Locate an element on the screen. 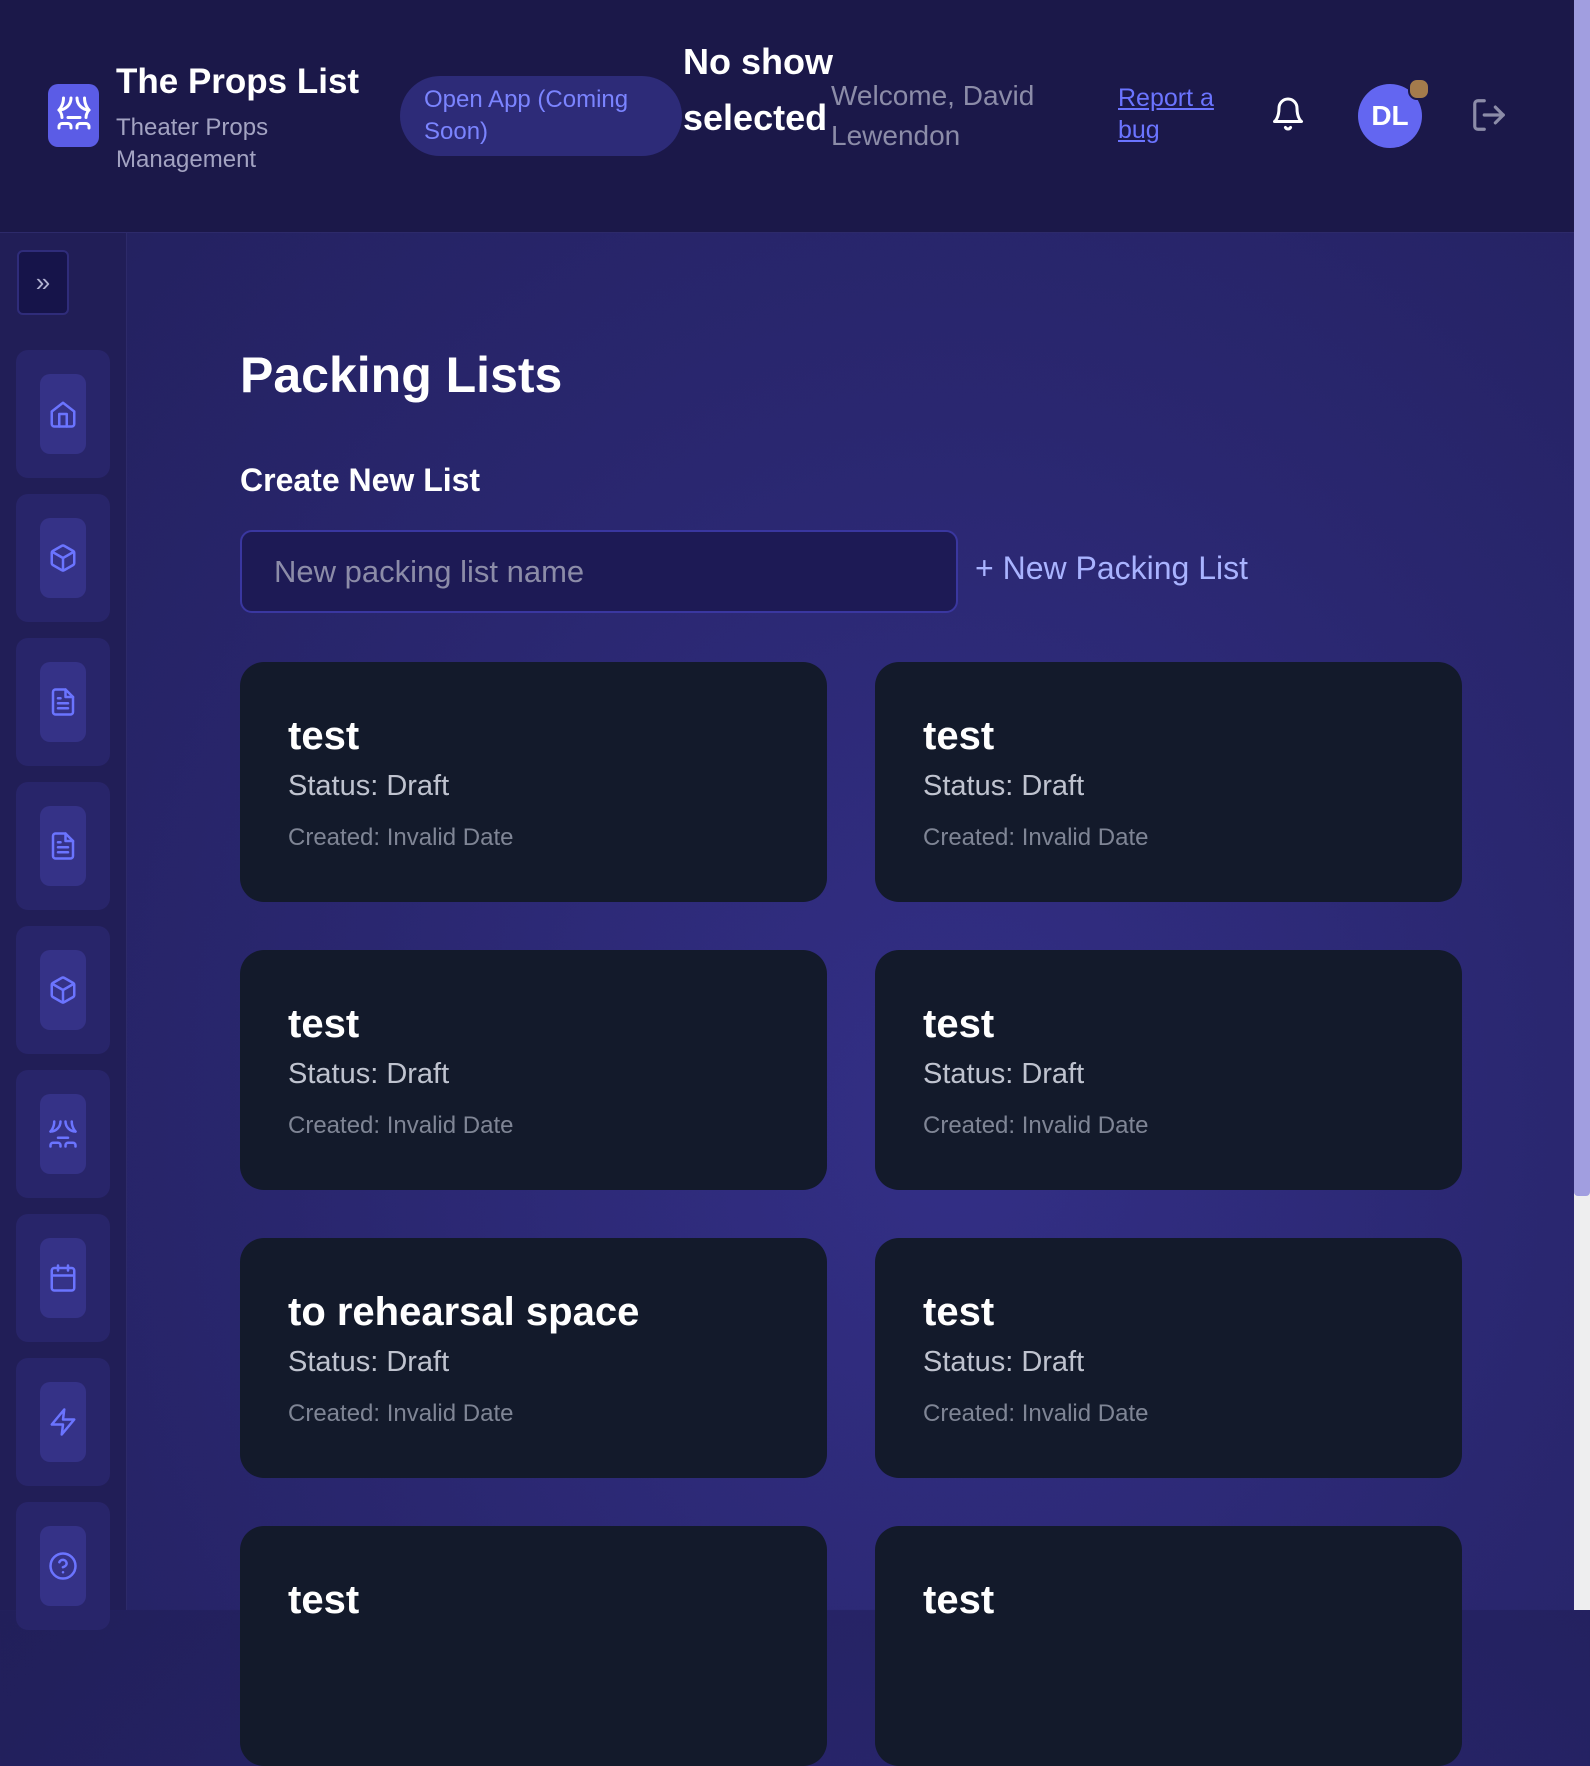  sidebar-item-packing is located at coordinates (63, 990).